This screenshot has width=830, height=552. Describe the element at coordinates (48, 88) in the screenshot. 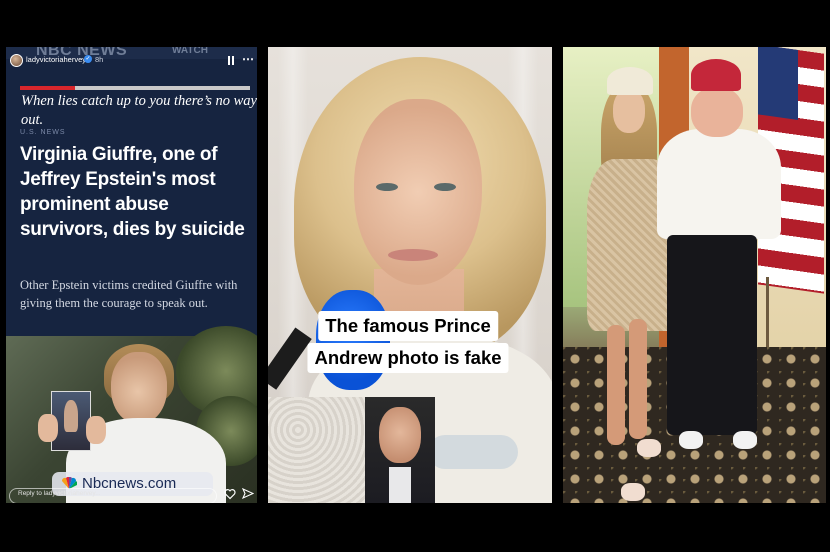

I see `story-progress-fill` at that location.